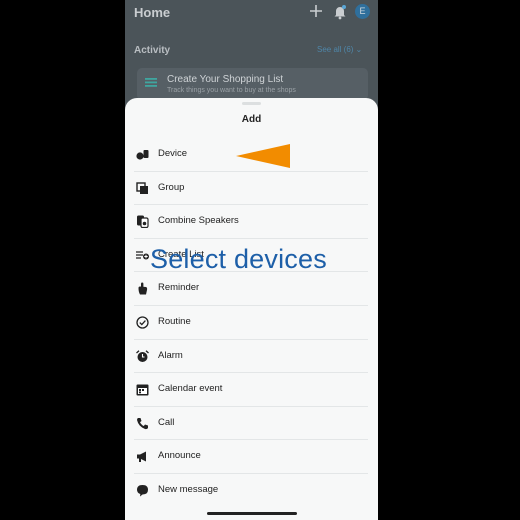  What do you see at coordinates (142, 423) in the screenshot?
I see `phone-icon` at bounding box center [142, 423].